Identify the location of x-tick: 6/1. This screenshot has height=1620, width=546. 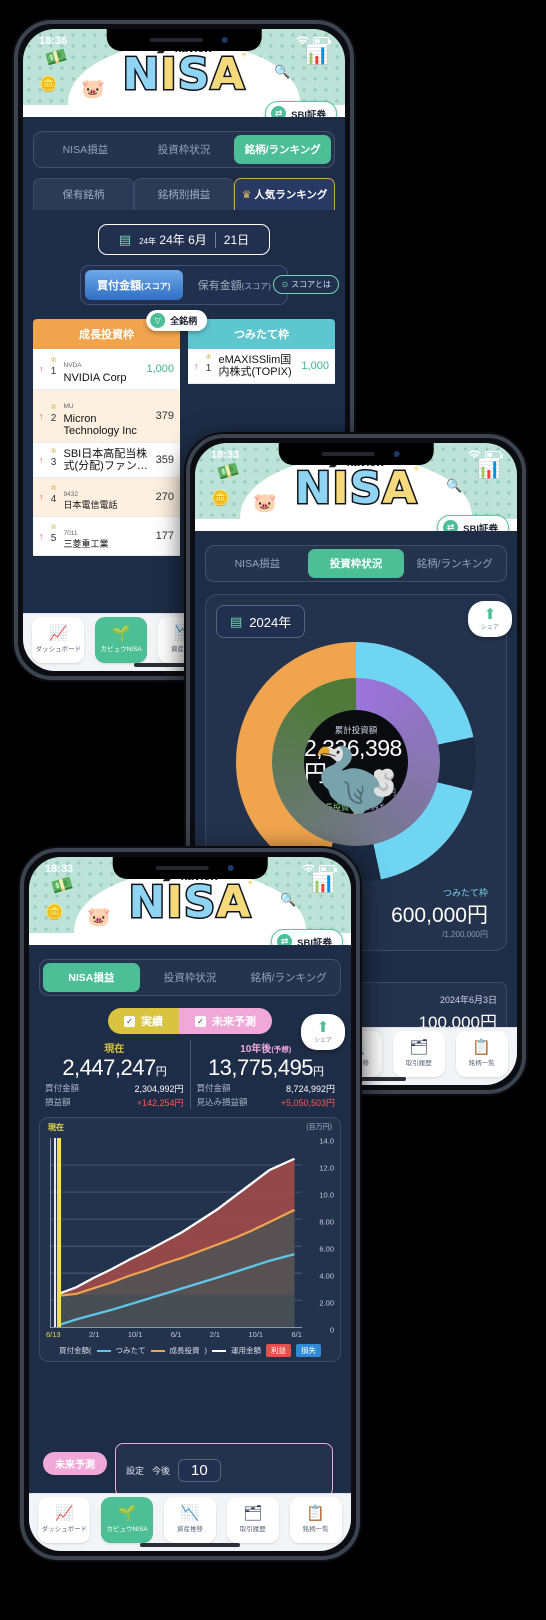
(176, 1335).